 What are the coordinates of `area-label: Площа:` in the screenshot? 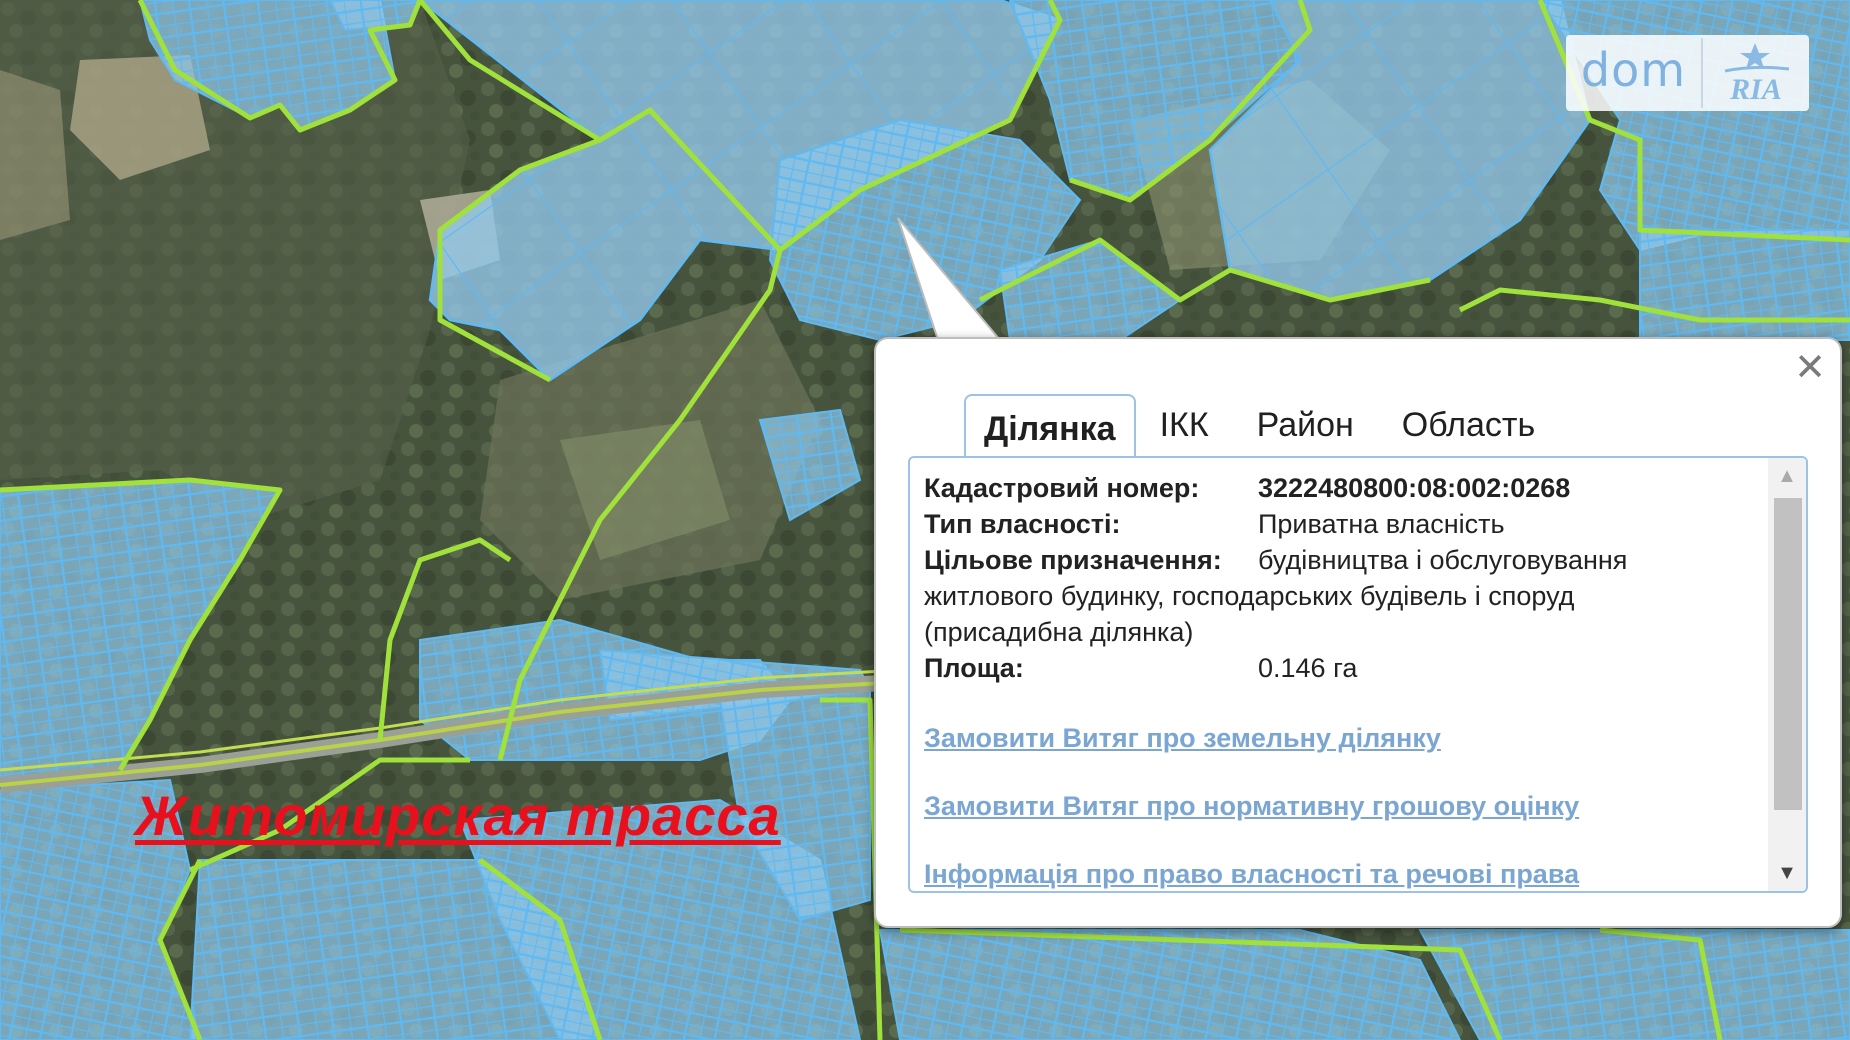 It's located at (974, 668).